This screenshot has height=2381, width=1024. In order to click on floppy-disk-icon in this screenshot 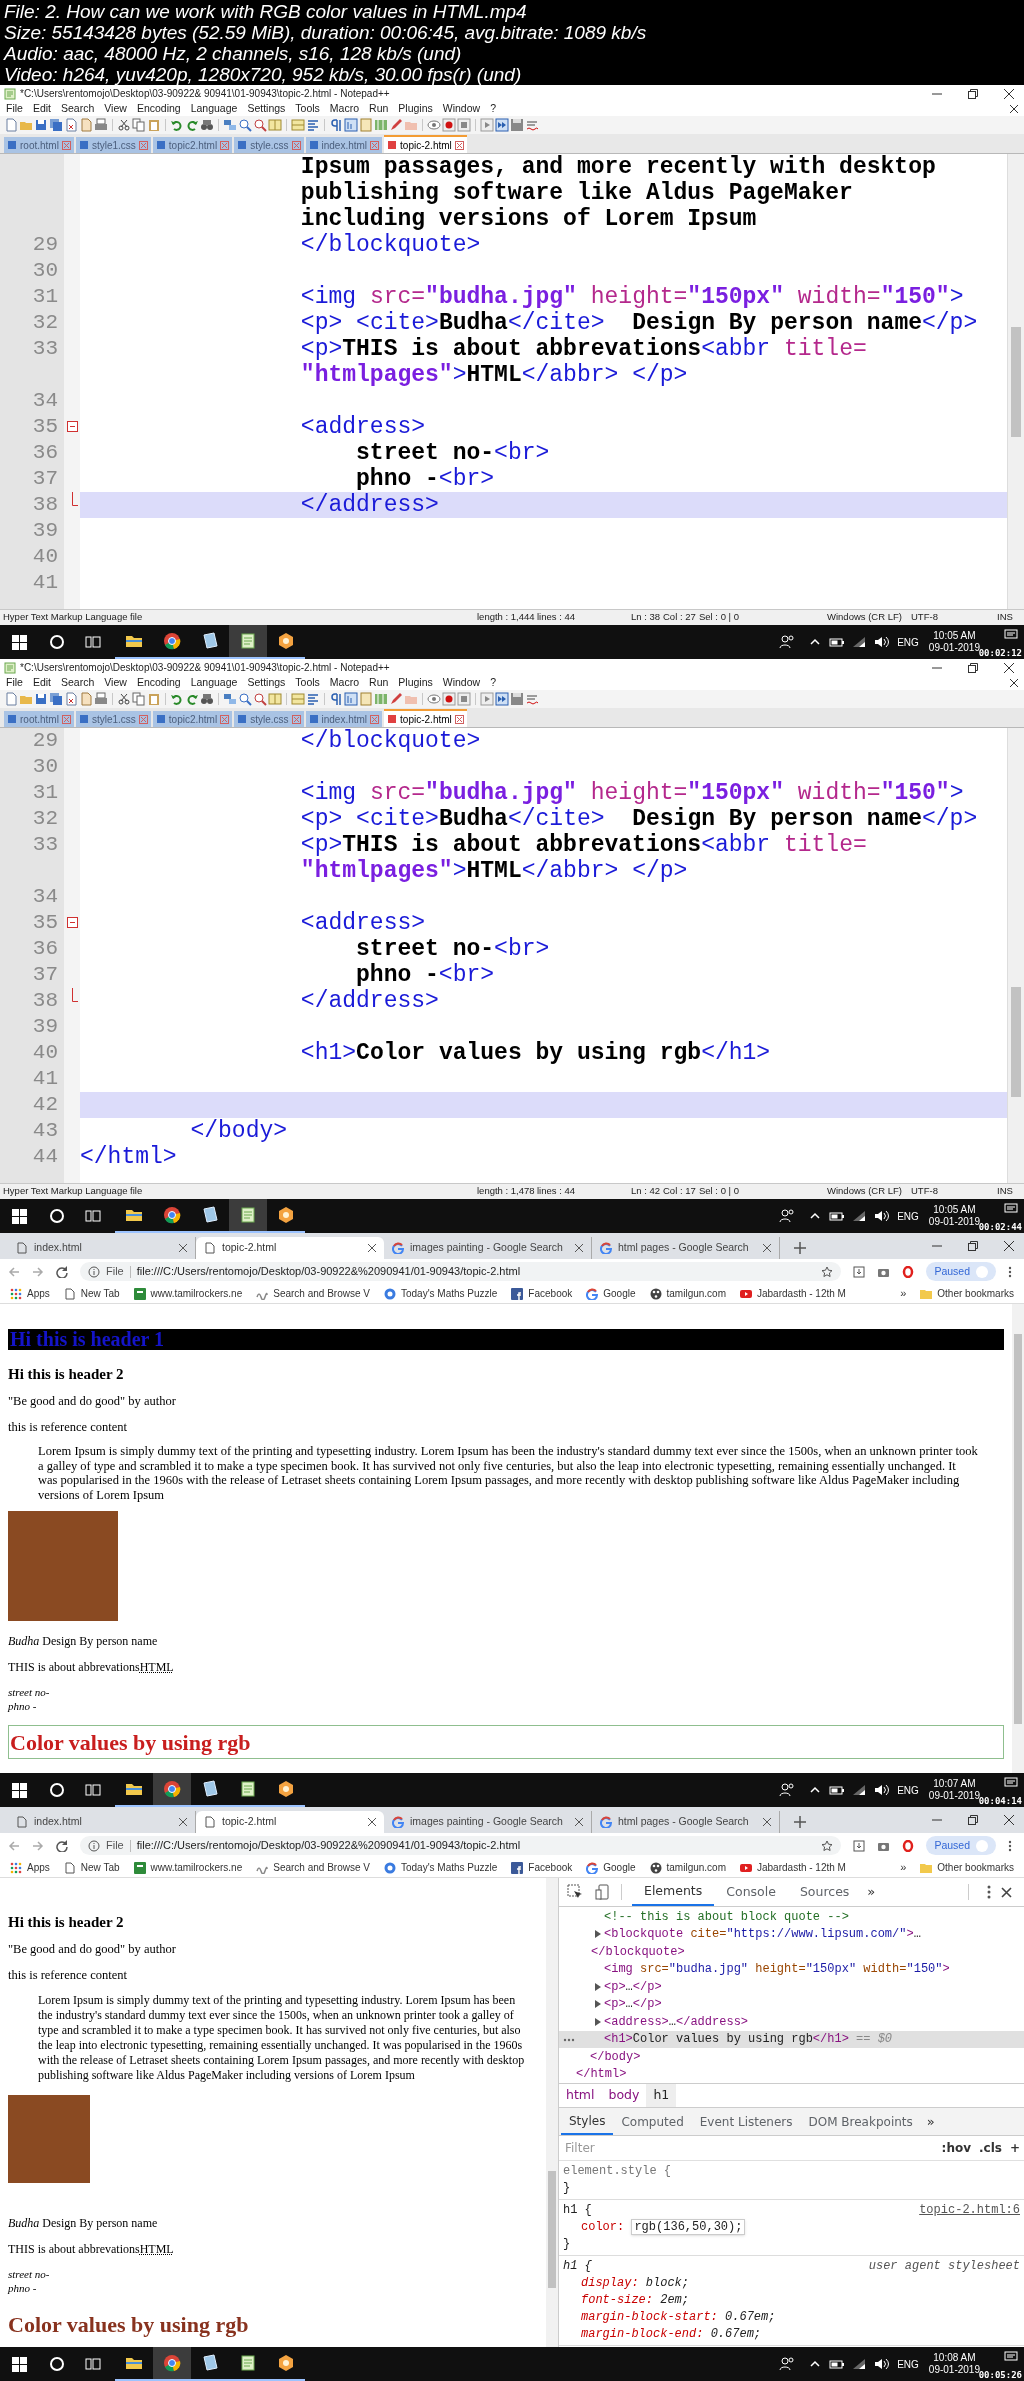, I will do `click(56, 699)`.